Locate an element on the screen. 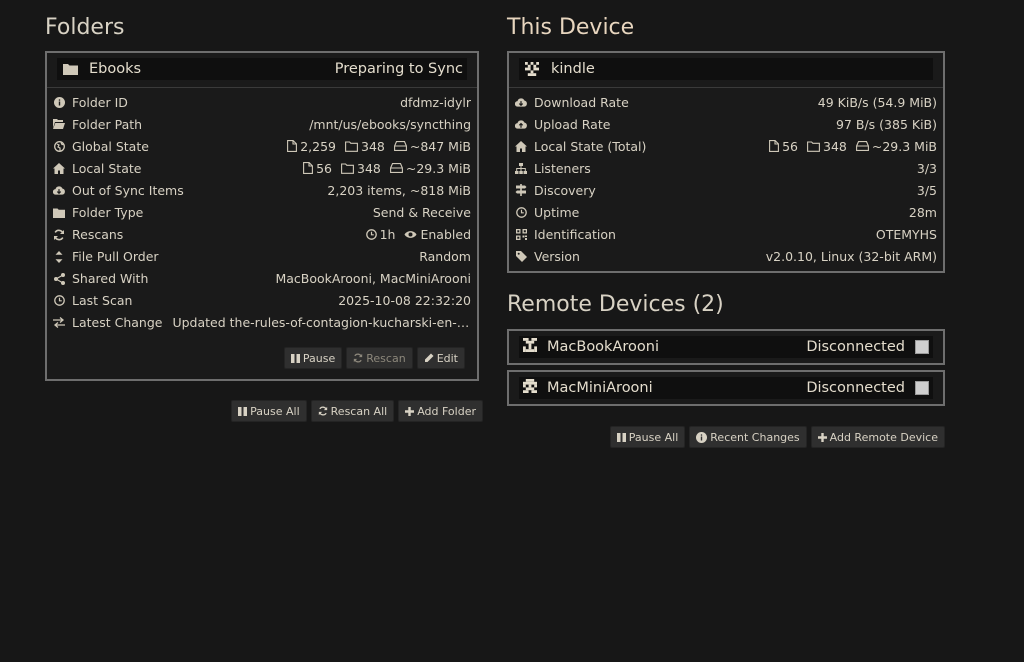  row-rescans: Rescans 1h Enabled is located at coordinates (262, 235).